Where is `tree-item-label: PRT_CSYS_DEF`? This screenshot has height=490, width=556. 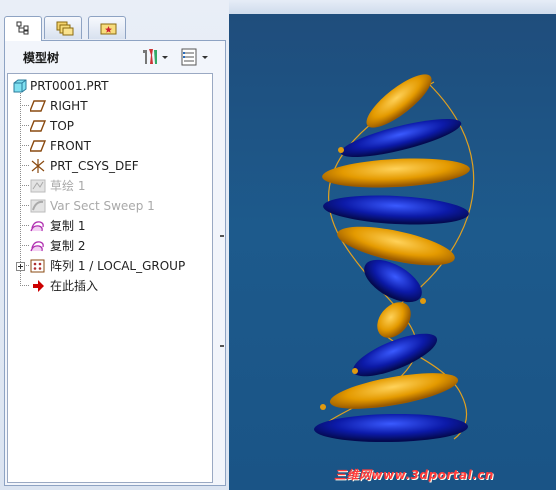 tree-item-label: PRT_CSYS_DEF is located at coordinates (94, 166).